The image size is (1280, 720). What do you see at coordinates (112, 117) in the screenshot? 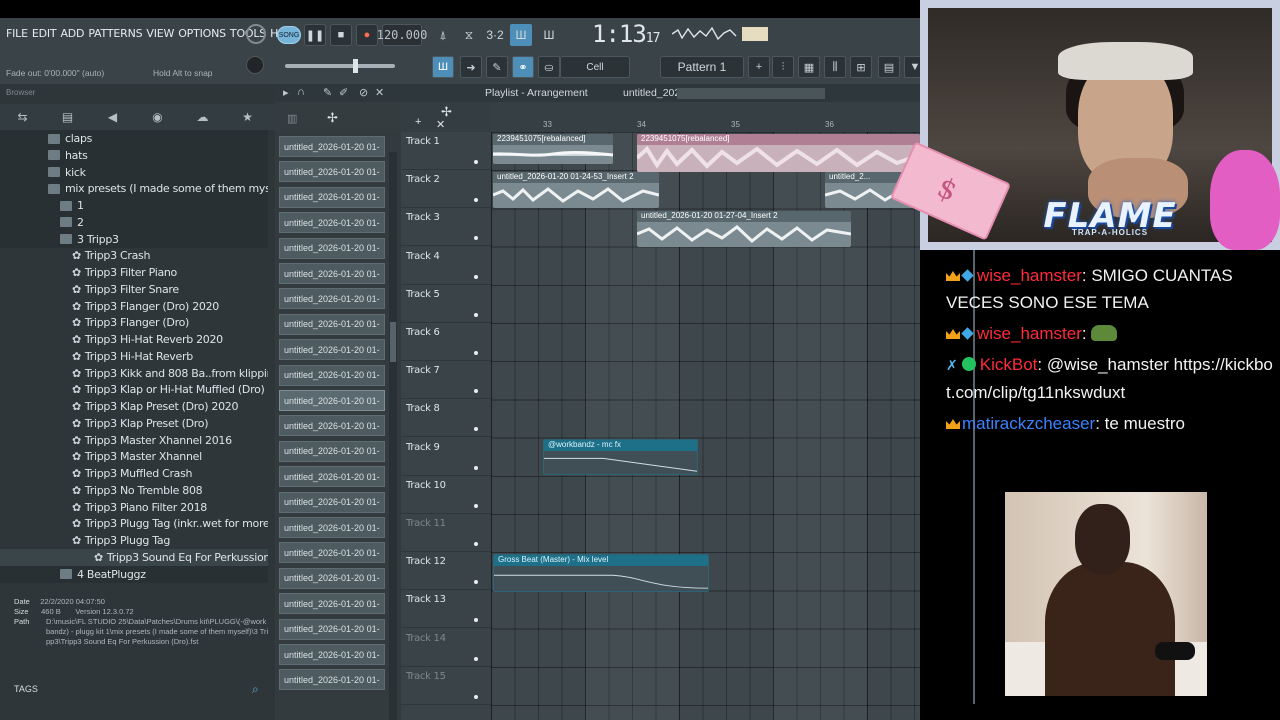
I see `speaker-icon: ◀` at bounding box center [112, 117].